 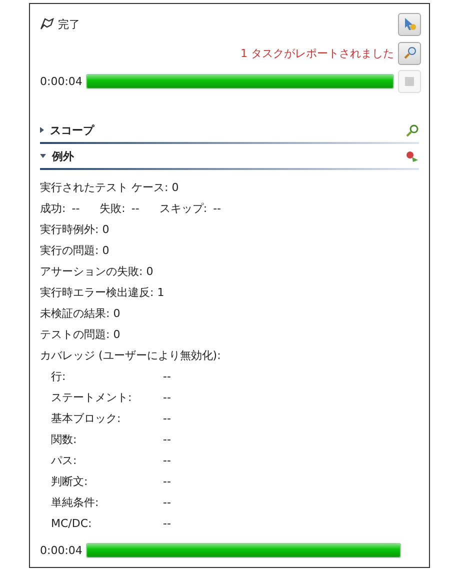 I want to click on search-icon, so click(x=409, y=53).